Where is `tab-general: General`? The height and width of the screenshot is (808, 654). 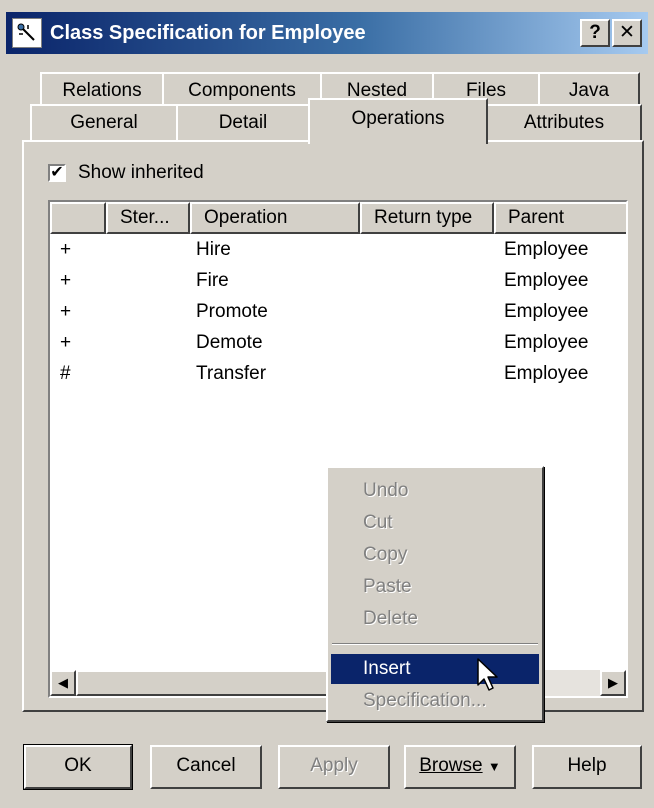 tab-general: General is located at coordinates (104, 123).